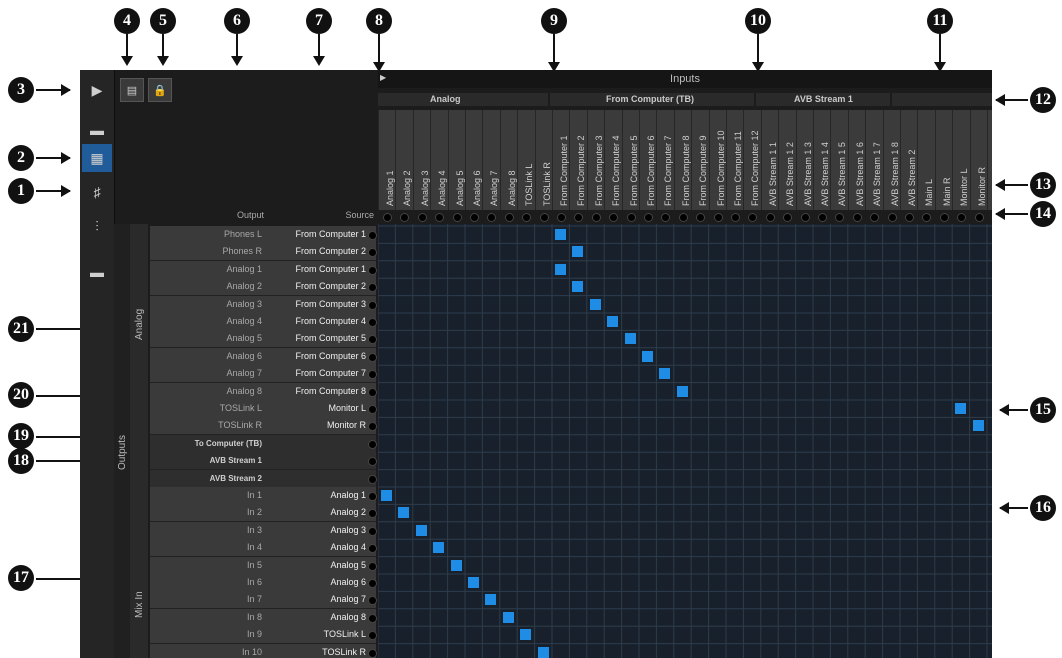 The height and width of the screenshot is (658, 1062). What do you see at coordinates (263, 356) in the screenshot?
I see `table-row: Analog 6 From Computer 6` at bounding box center [263, 356].